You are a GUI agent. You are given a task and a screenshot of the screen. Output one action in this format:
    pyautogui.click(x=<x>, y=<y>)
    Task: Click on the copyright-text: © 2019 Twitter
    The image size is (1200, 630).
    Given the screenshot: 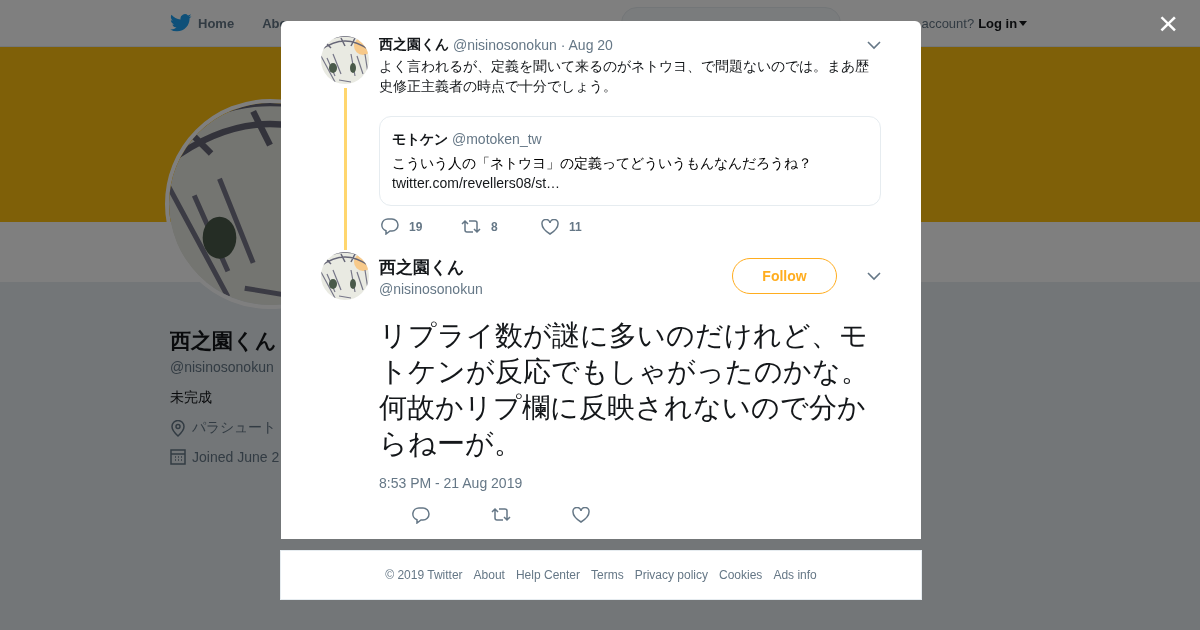 What is the action you would take?
    pyautogui.click(x=424, y=575)
    